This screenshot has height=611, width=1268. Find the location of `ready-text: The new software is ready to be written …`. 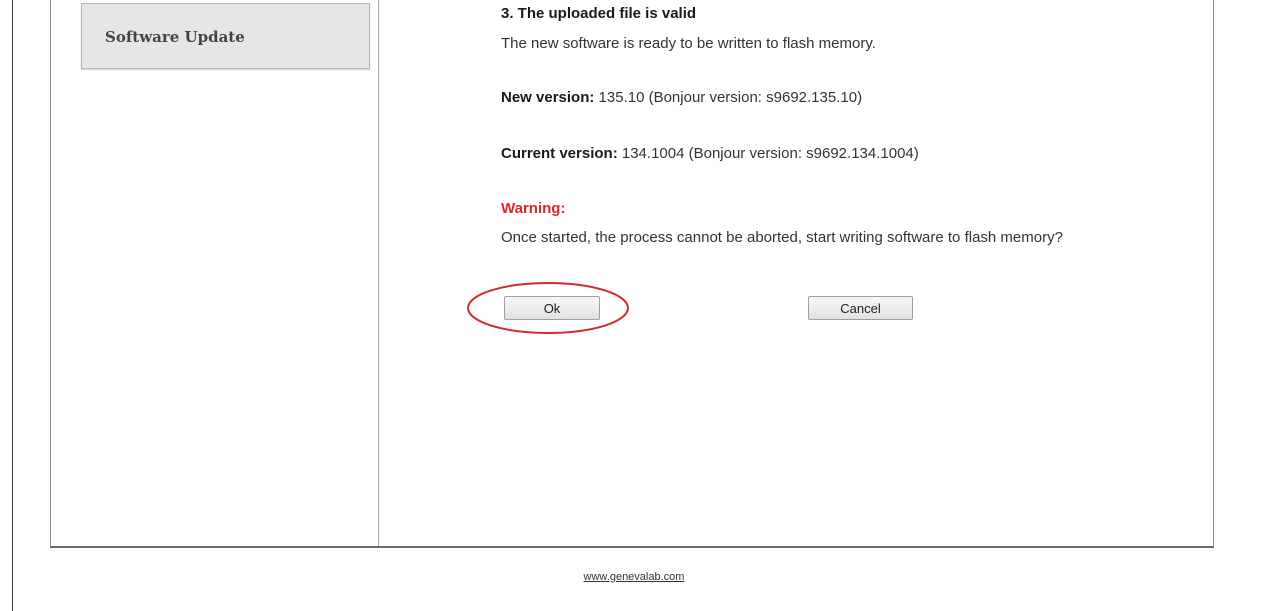

ready-text: The new software is ready to be written … is located at coordinates (688, 43).